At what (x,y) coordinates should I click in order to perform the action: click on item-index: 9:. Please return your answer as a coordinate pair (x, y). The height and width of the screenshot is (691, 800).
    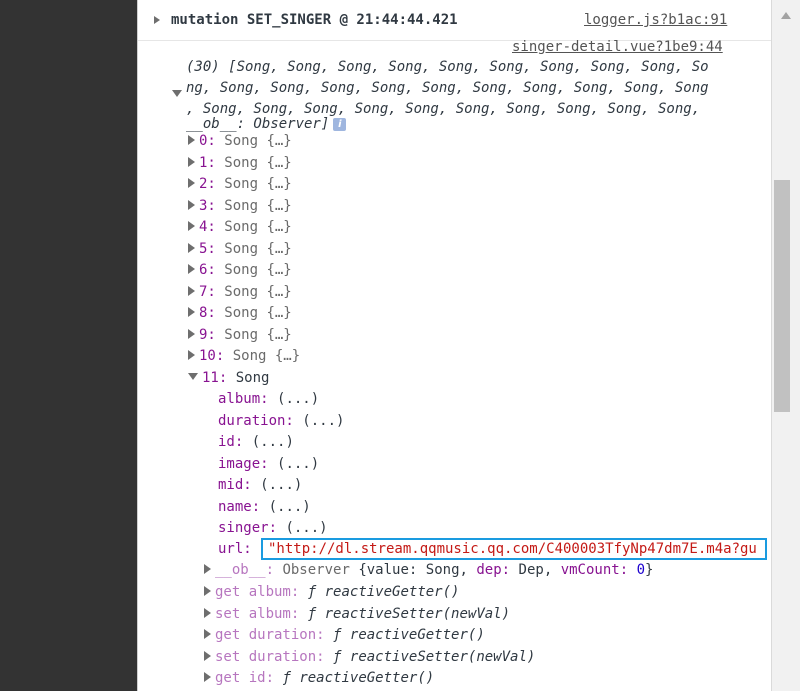
    Looking at the image, I should click on (207, 334).